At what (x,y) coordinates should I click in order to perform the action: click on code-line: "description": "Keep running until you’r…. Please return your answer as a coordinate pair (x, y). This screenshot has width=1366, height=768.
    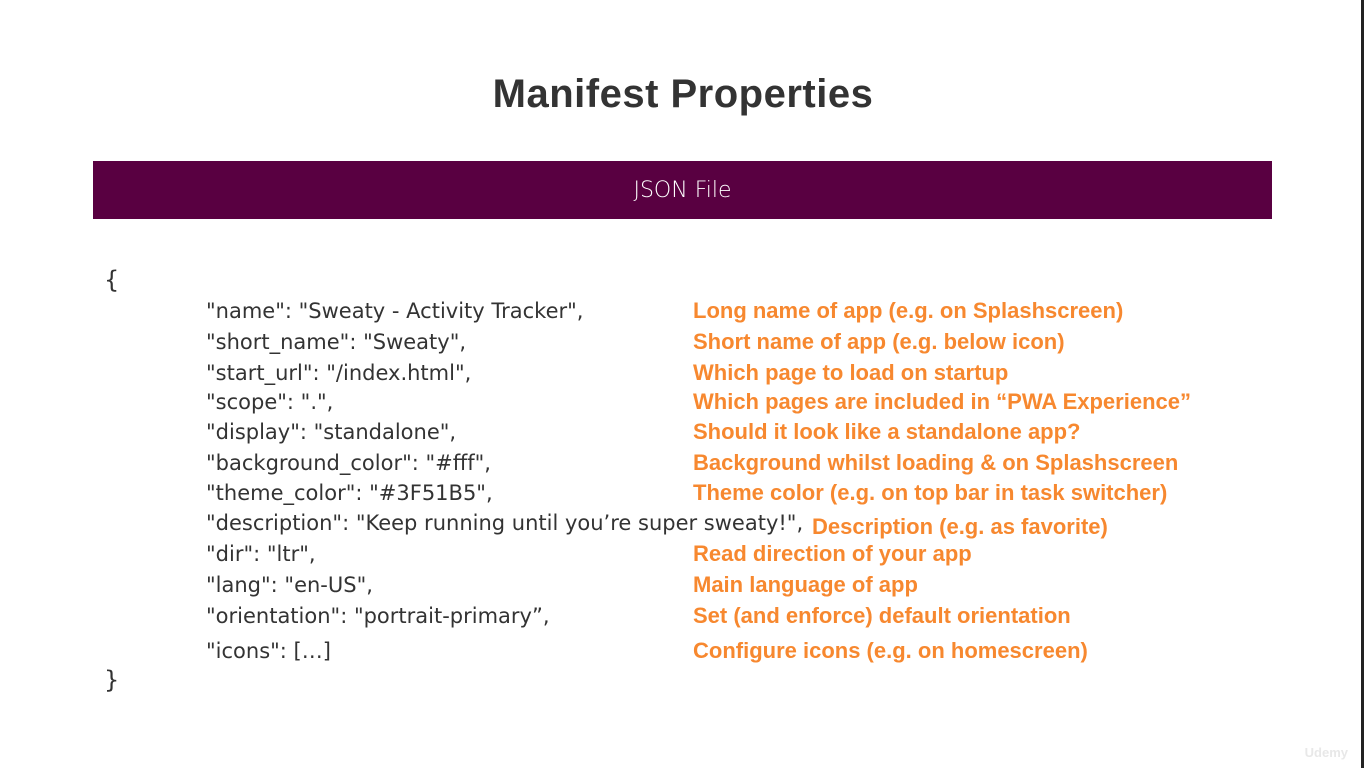
    Looking at the image, I should click on (505, 523).